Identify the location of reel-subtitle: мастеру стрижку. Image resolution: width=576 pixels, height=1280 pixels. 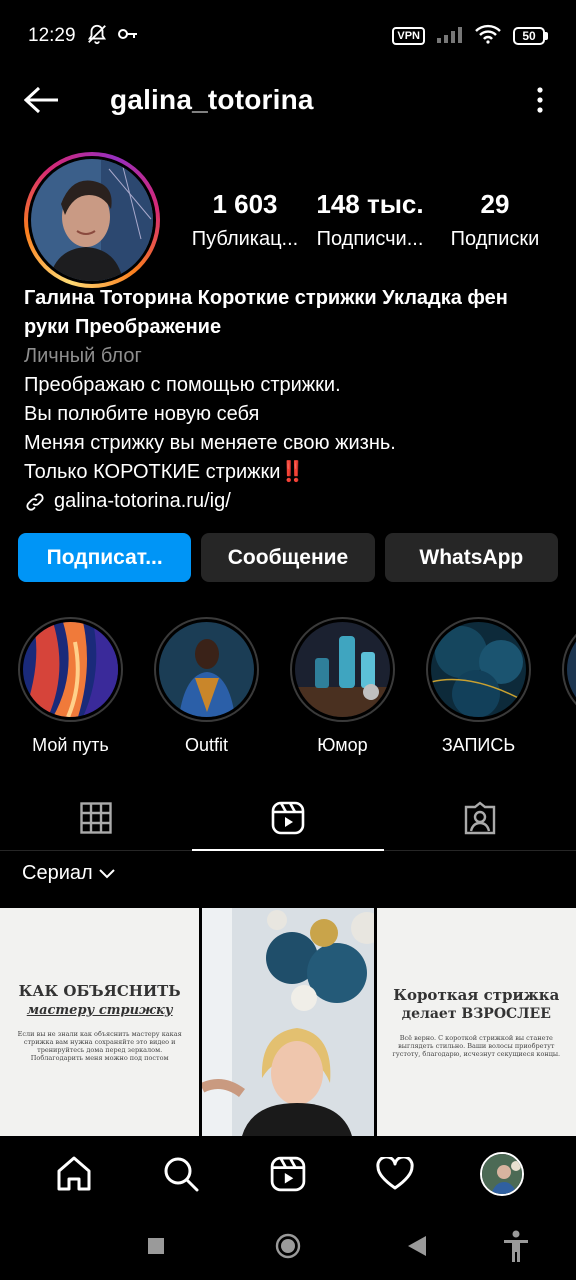
(99, 1010).